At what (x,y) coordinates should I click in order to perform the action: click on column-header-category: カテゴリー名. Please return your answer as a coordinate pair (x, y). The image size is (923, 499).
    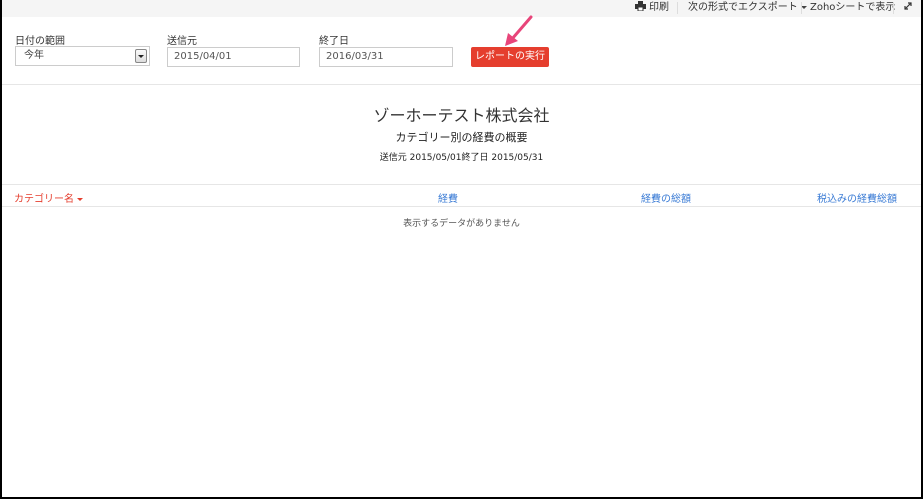
    Looking at the image, I should click on (48, 197).